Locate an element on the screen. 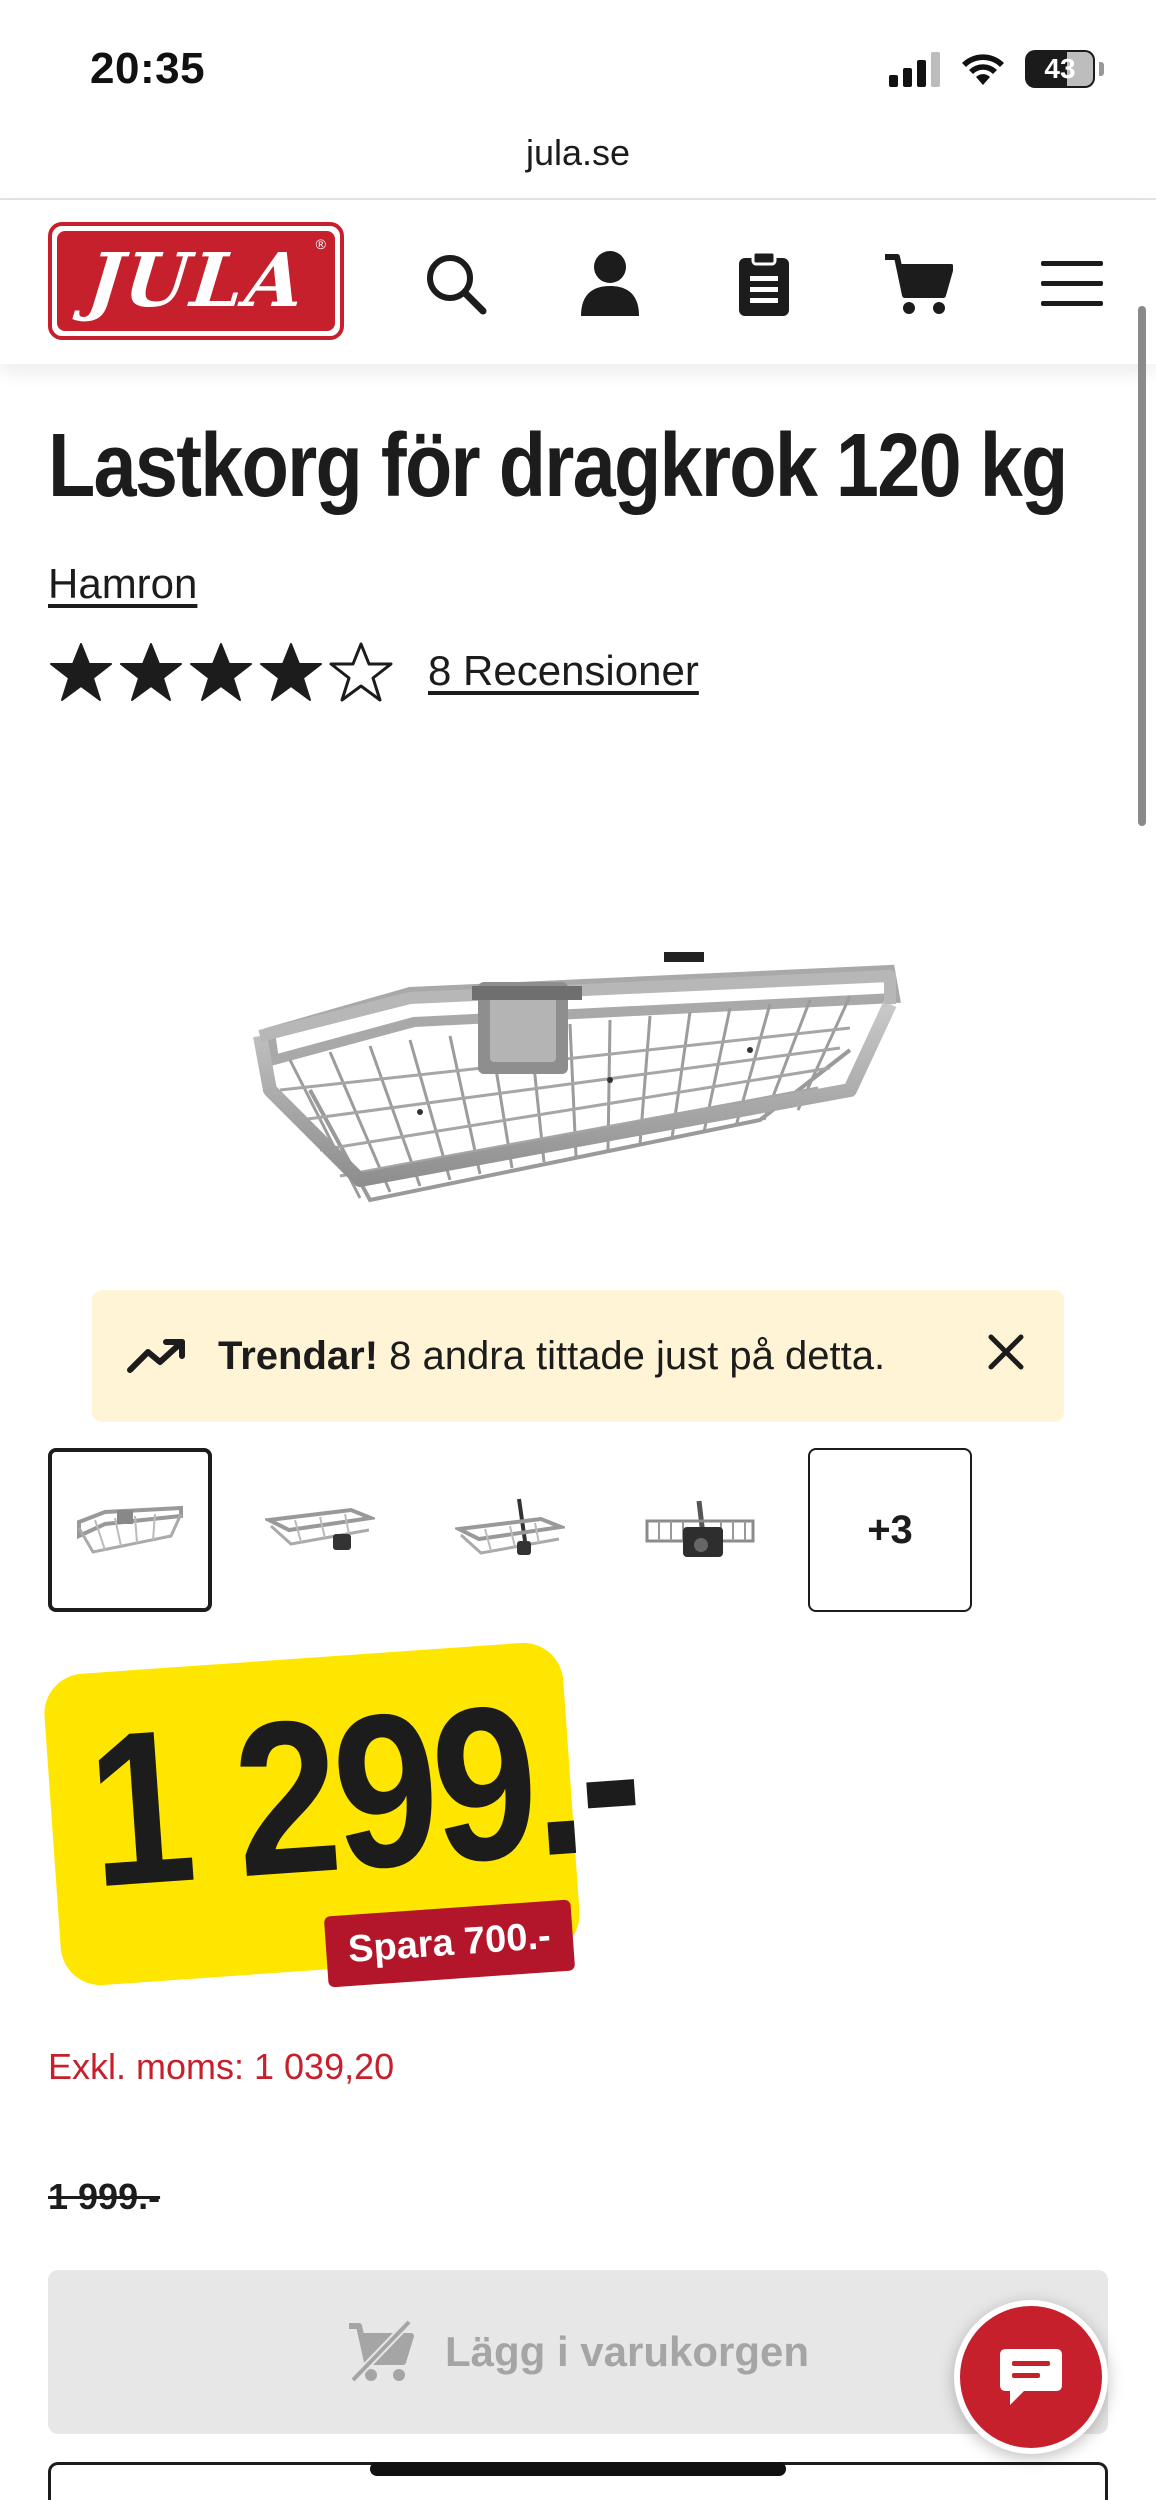 This screenshot has height=2500, width=1156. brand-link: Hamron is located at coordinates (122, 584).